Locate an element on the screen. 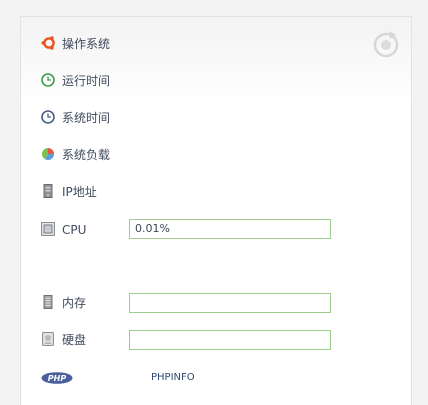 The height and width of the screenshot is (405, 428). memory-icon is located at coordinates (48, 302).